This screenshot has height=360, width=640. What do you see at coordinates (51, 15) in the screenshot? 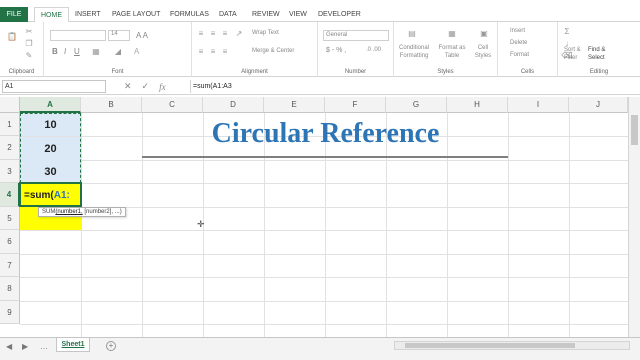
I see `tab-home: HOME` at bounding box center [51, 15].